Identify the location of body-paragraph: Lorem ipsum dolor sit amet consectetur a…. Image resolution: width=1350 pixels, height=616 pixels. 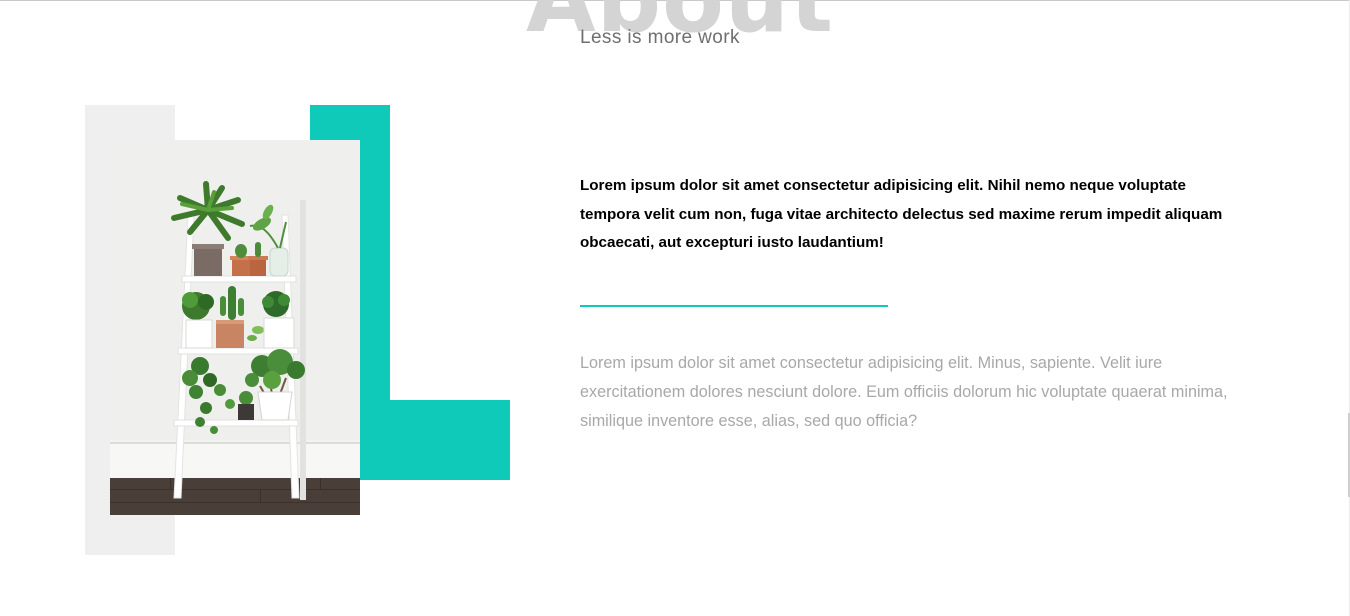
(904, 392).